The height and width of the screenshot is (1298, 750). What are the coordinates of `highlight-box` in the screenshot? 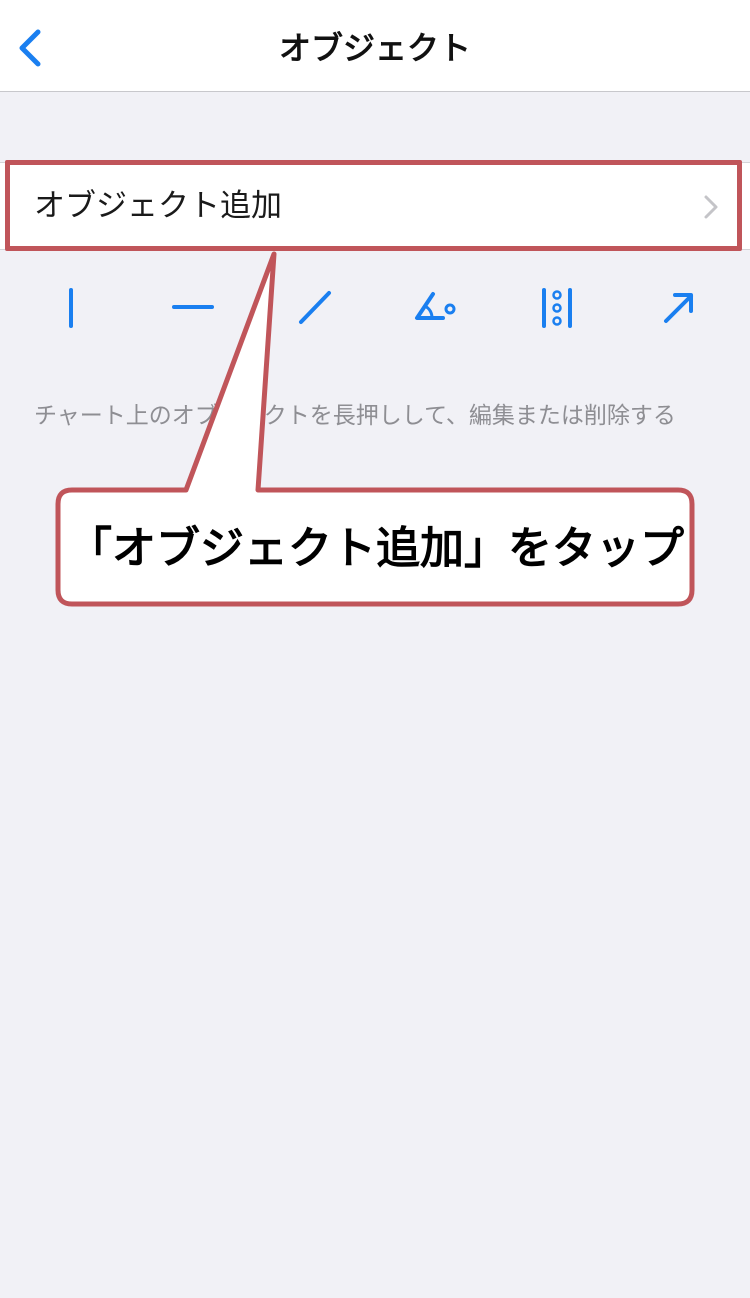 It's located at (373, 205).